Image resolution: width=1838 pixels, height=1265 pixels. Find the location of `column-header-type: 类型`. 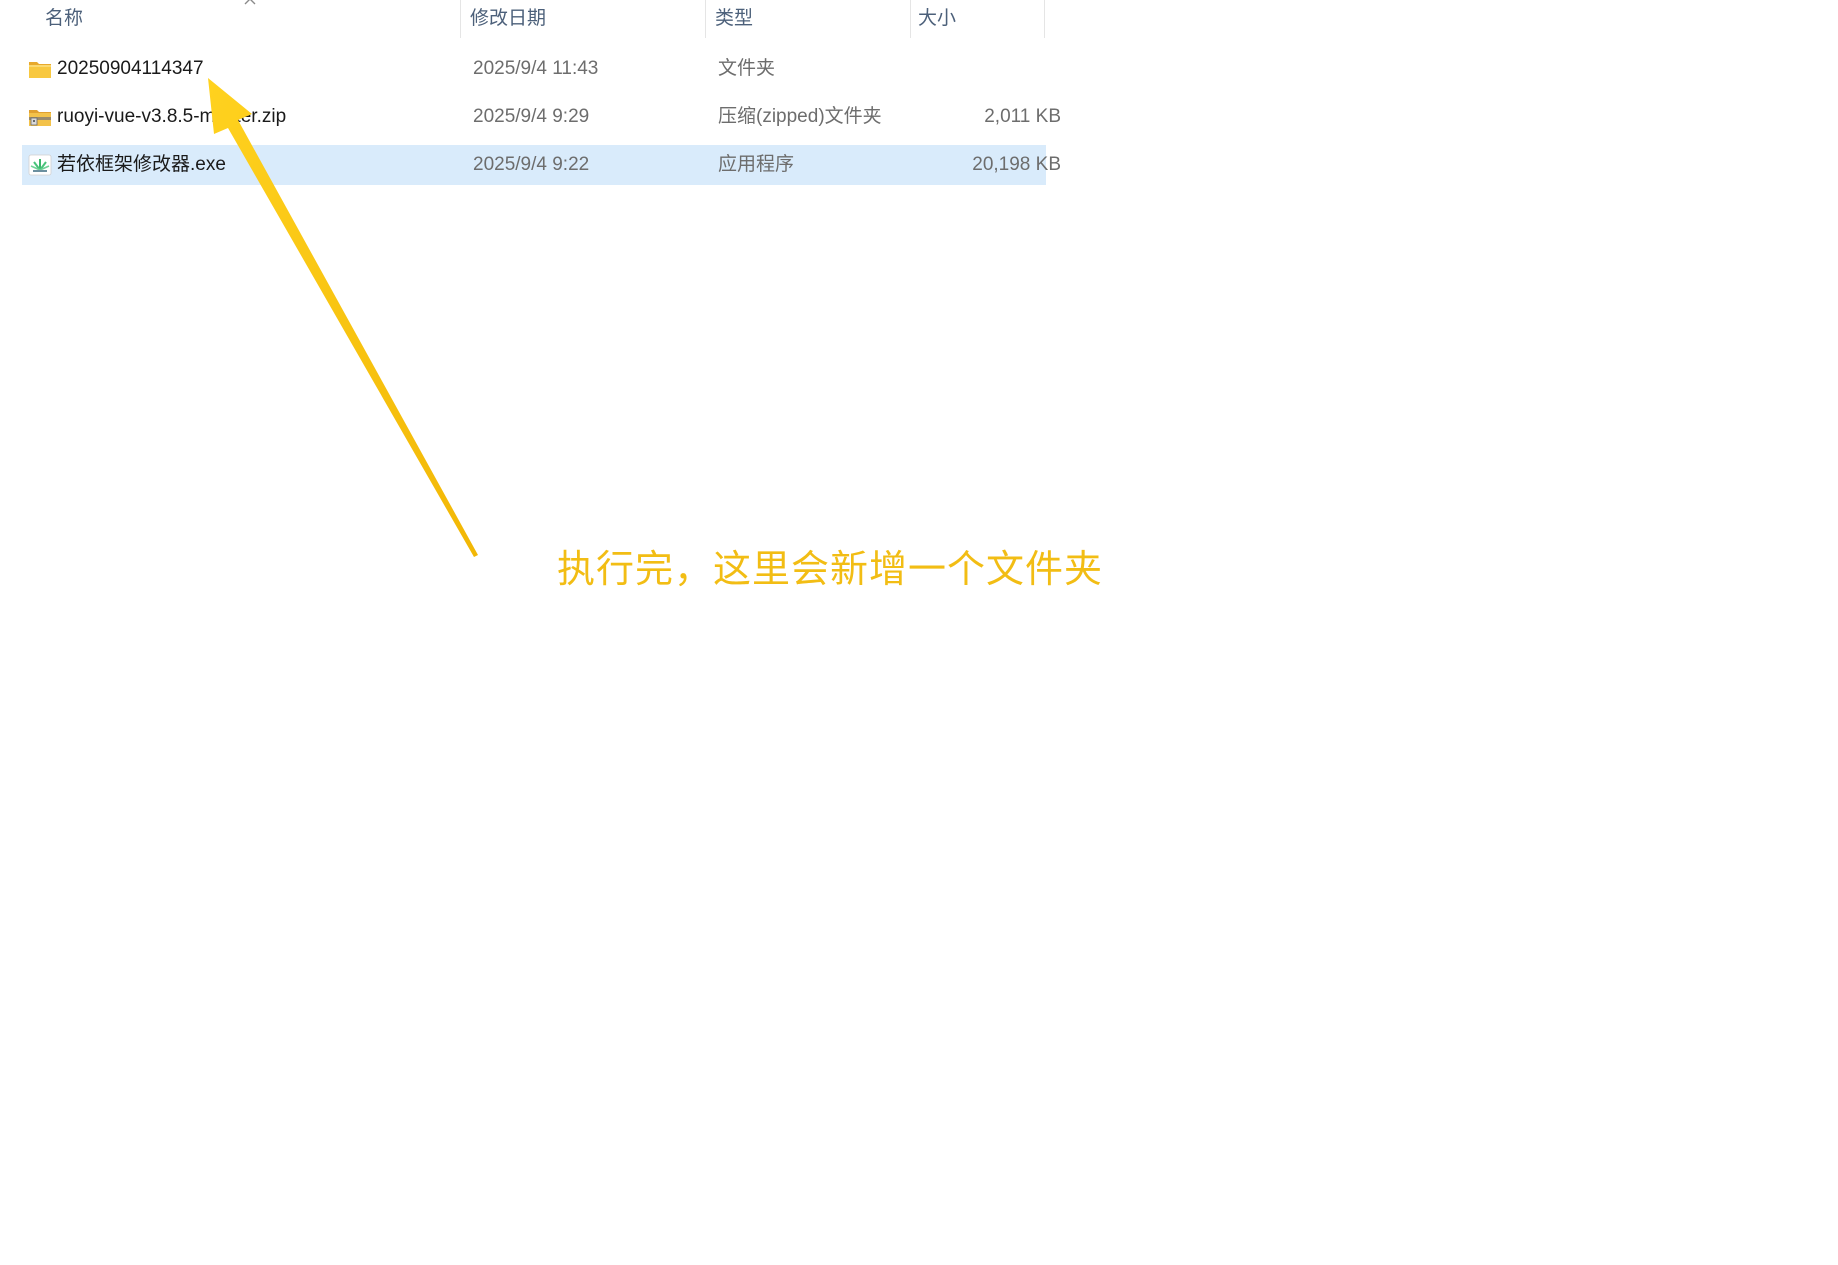

column-header-type: 类型 is located at coordinates (812, 19).